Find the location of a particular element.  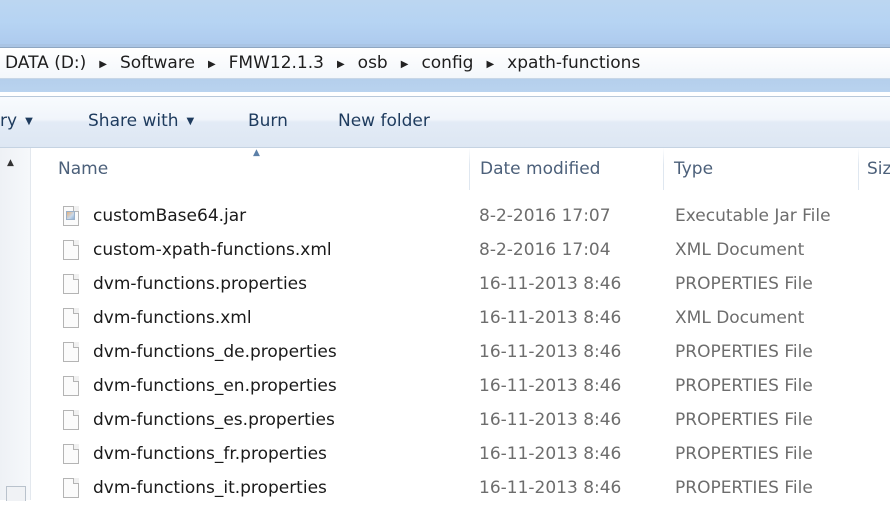

include-in-library-button: ry ▼ is located at coordinates (16, 121).